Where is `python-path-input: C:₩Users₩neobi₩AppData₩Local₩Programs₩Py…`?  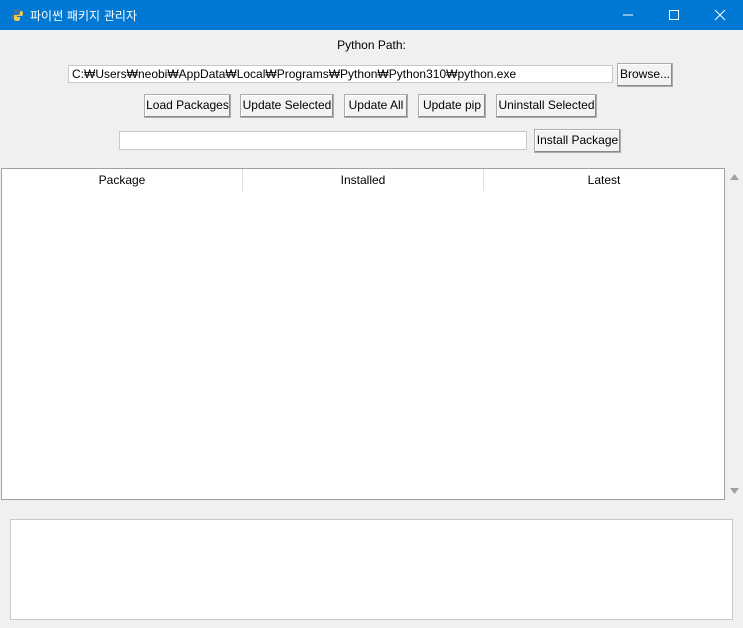 python-path-input: C:₩Users₩neobi₩AppData₩Local₩Programs₩Py… is located at coordinates (340, 74).